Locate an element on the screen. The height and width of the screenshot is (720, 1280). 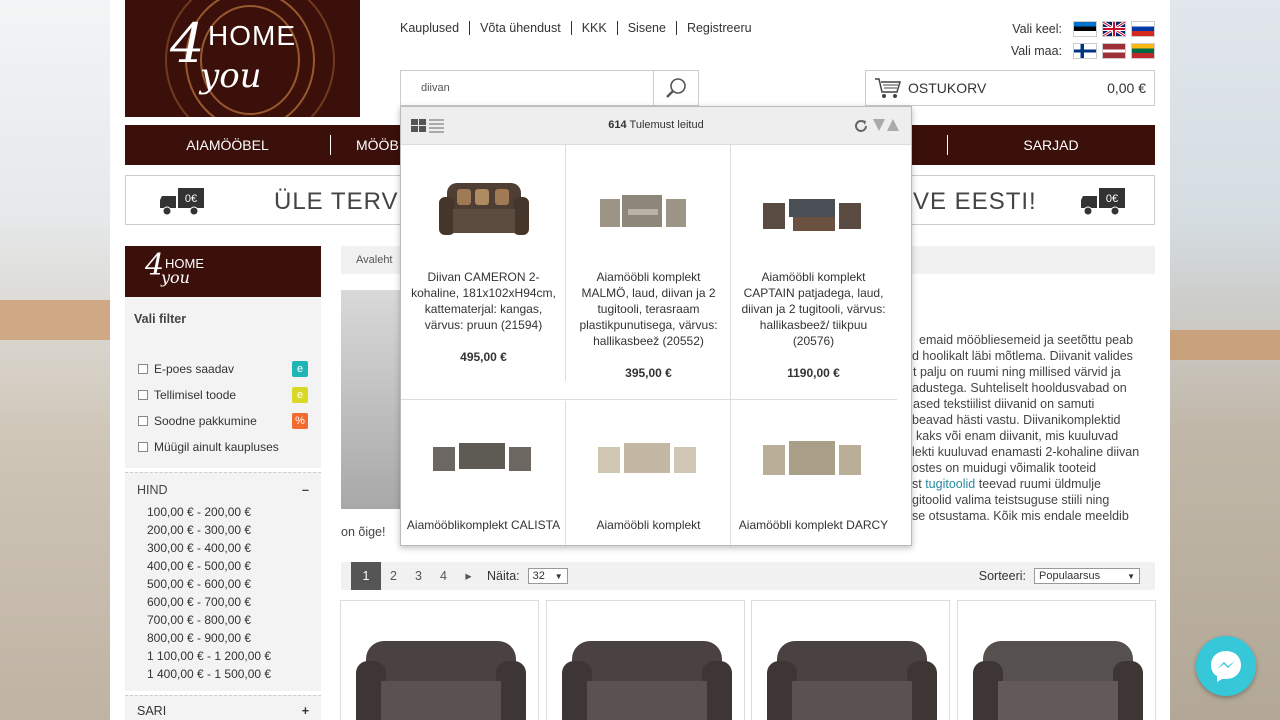
search-result-item: Aiamööblikomplekt CALISTA is located at coordinates (483, 467).